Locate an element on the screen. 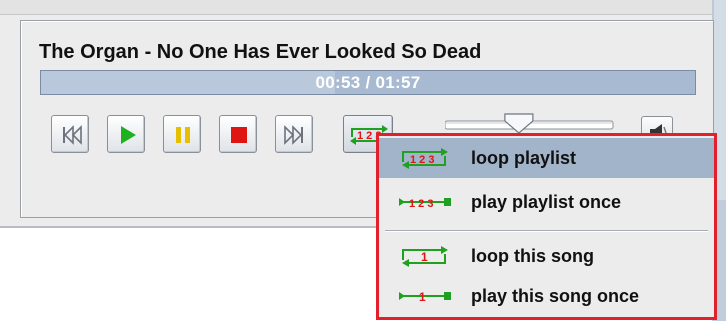 The image size is (726, 321). skip-back-icon is located at coordinates (72, 135).